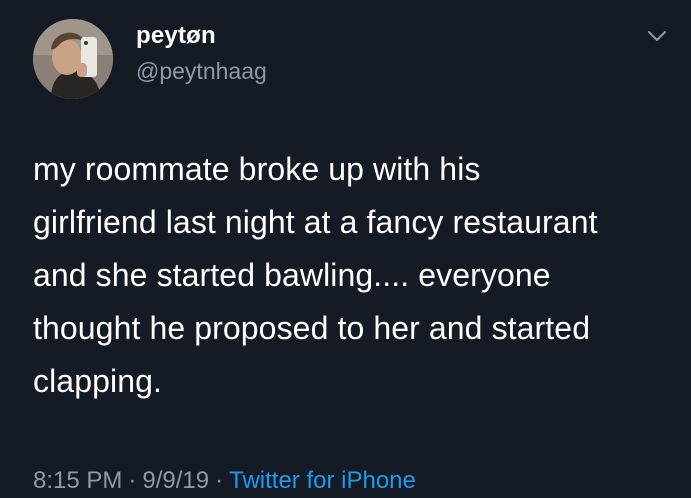  What do you see at coordinates (322, 480) in the screenshot?
I see `tweet-source-link: Twitter for iPhone` at bounding box center [322, 480].